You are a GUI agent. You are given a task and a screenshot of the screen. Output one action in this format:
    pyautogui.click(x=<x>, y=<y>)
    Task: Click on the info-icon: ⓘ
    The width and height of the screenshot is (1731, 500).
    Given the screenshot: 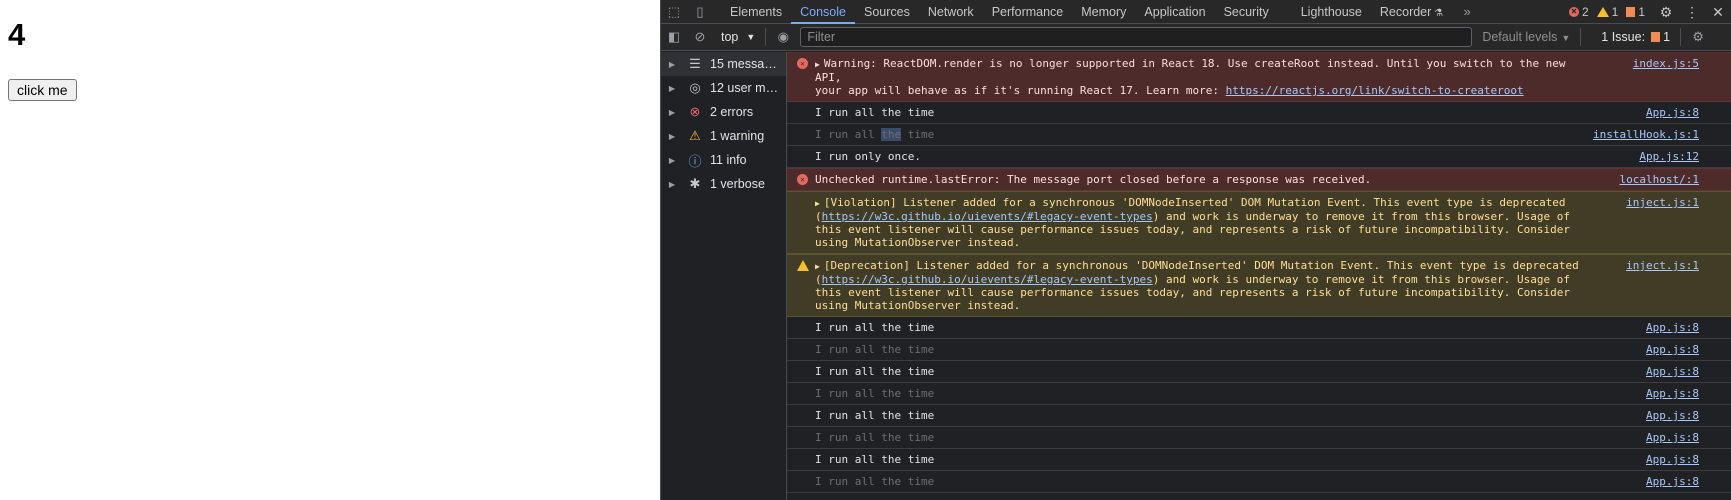 What is the action you would take?
    pyautogui.click(x=695, y=161)
    